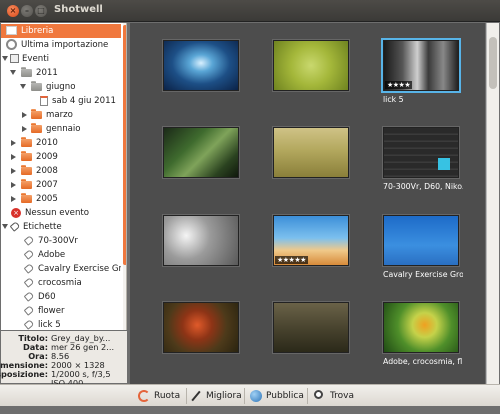 This screenshot has height=414, width=500. I want to click on sidebar-item-tag-70-300vr: 70-300Vr, so click(61, 241).